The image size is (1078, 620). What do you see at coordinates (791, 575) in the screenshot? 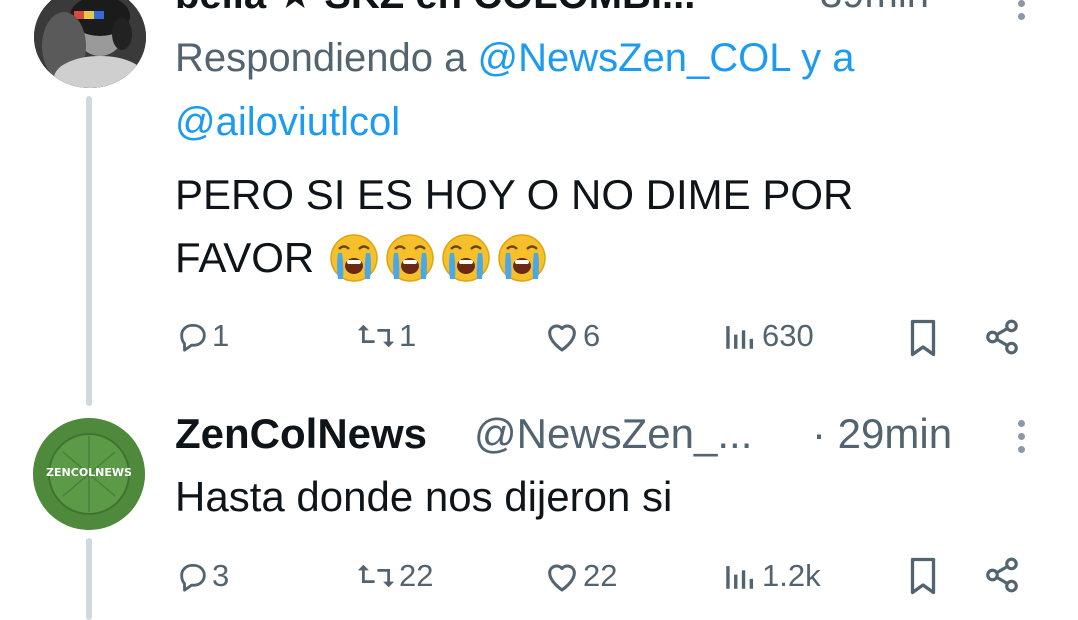
I see `views-count: 1.2k` at bounding box center [791, 575].